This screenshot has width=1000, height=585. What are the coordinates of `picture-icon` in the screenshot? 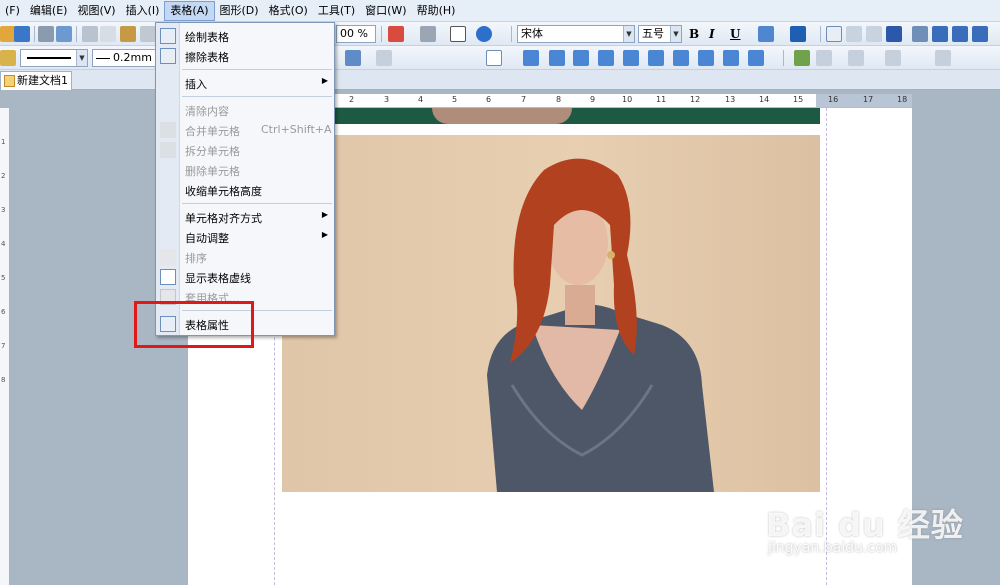 It's located at (802, 58).